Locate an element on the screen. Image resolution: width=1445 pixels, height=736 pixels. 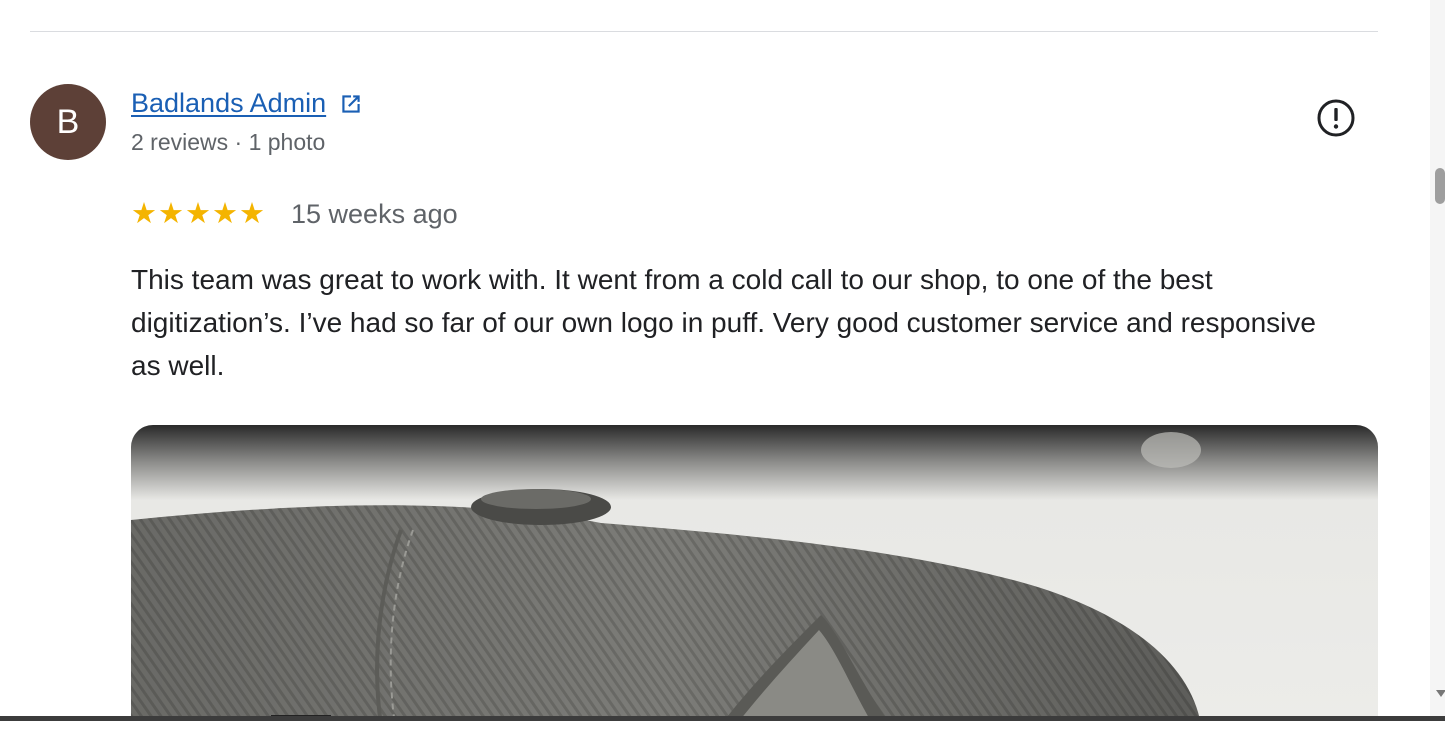
author-name-link: Badlands Admin is located at coordinates (228, 103).